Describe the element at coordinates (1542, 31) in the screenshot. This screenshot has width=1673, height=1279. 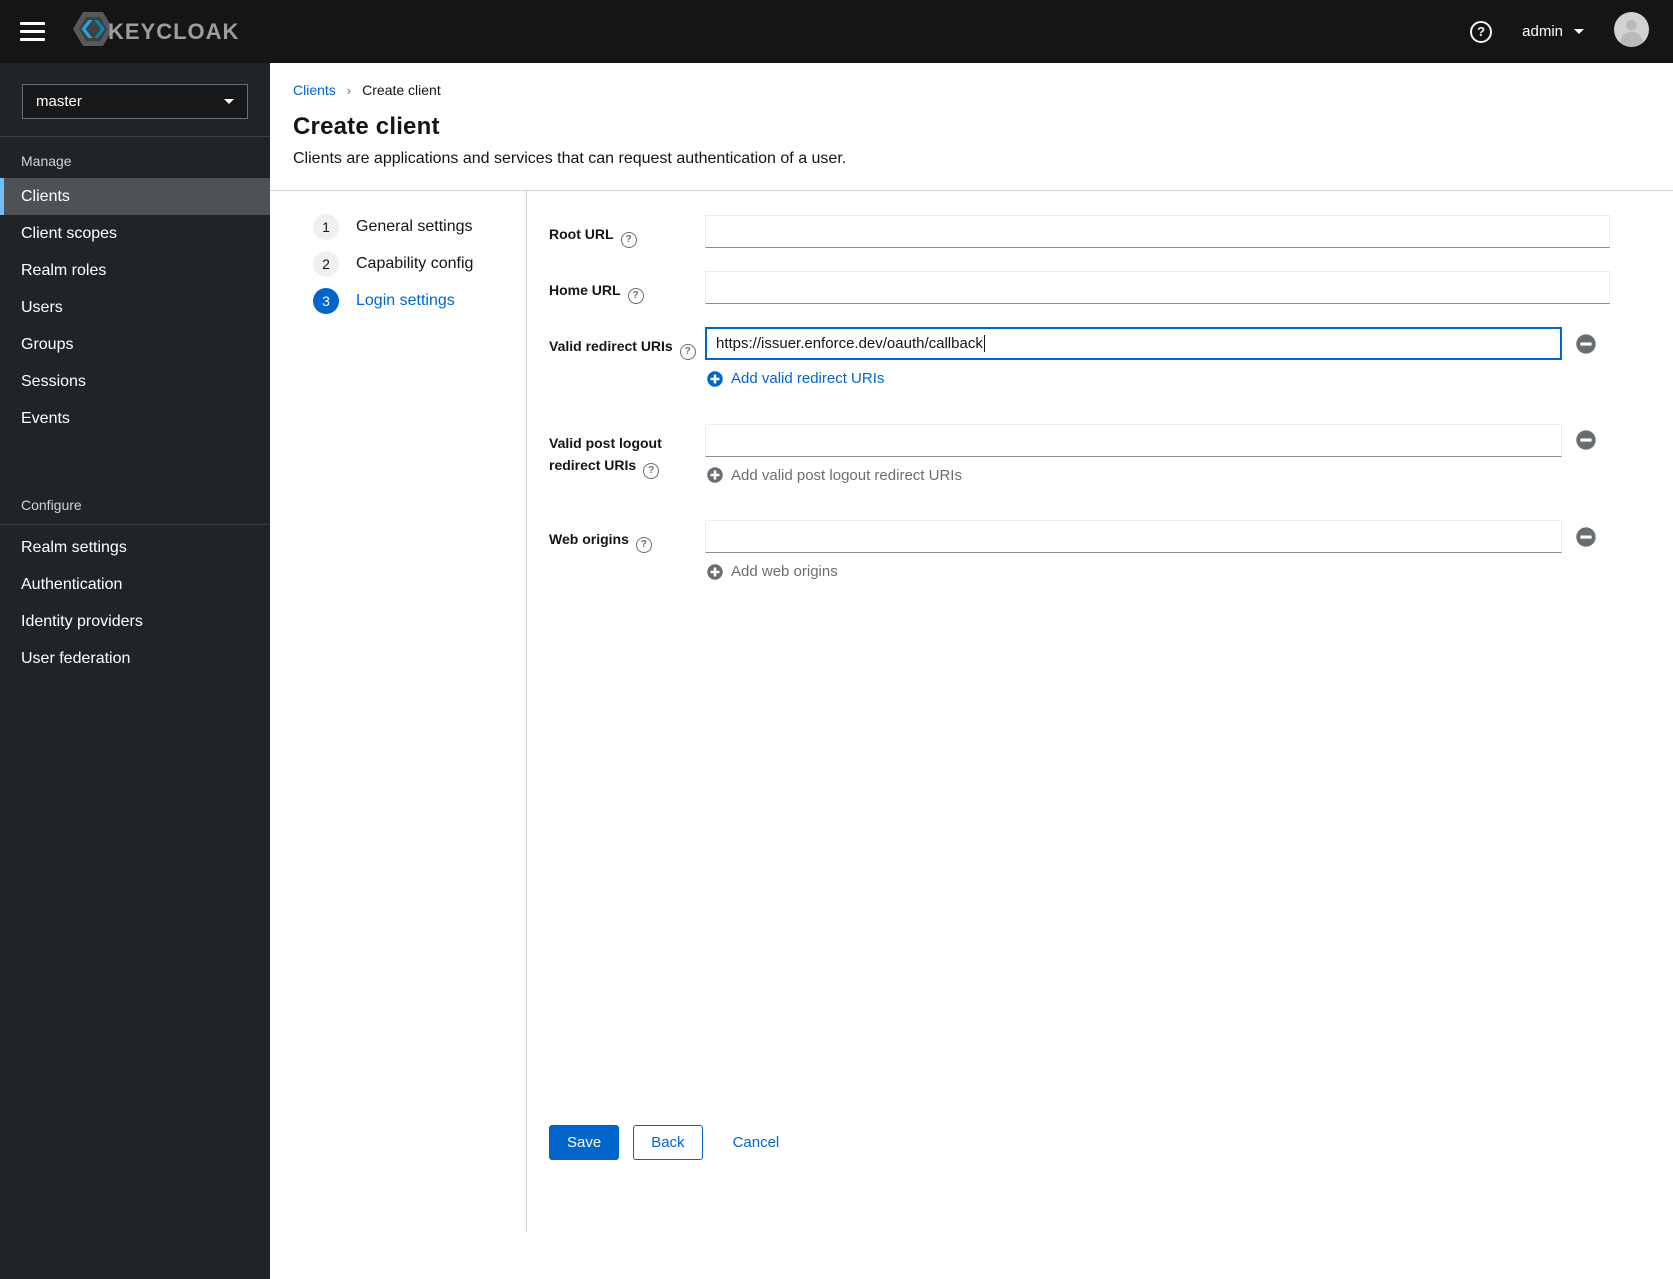
I see `username: admin` at that location.